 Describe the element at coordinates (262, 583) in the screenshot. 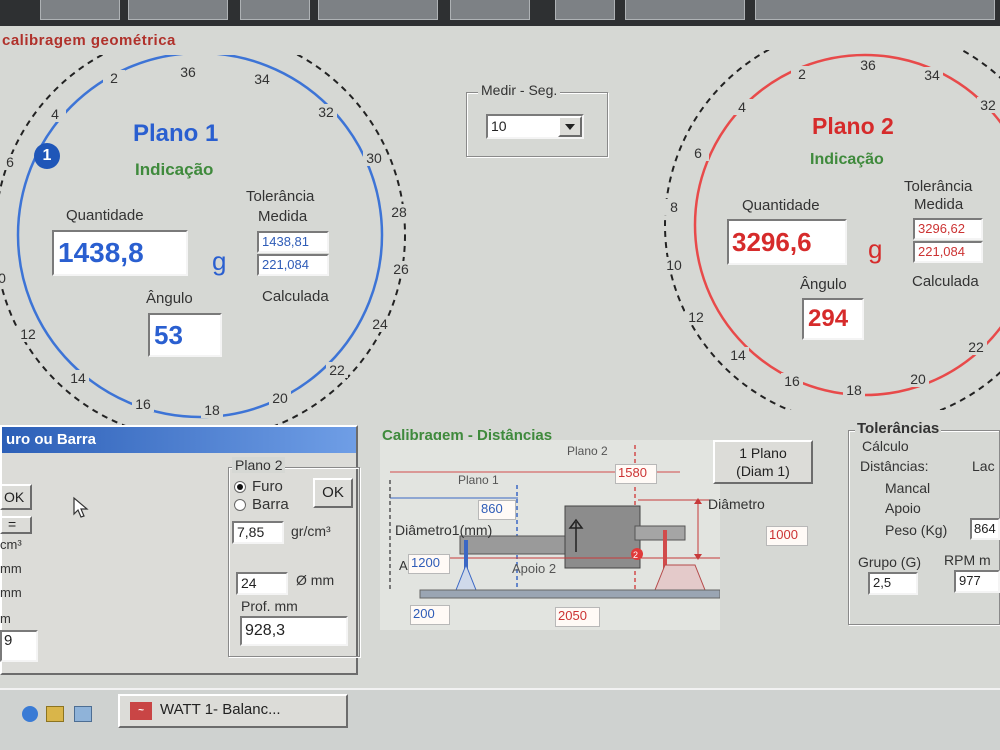

I see `diameter-field: 24` at that location.